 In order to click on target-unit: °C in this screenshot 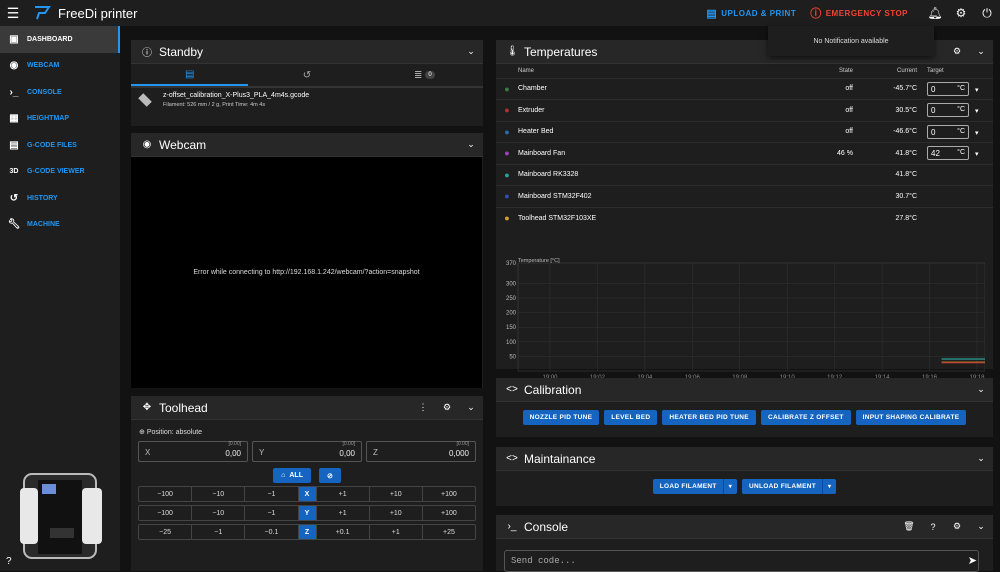, I will do `click(961, 131)`.